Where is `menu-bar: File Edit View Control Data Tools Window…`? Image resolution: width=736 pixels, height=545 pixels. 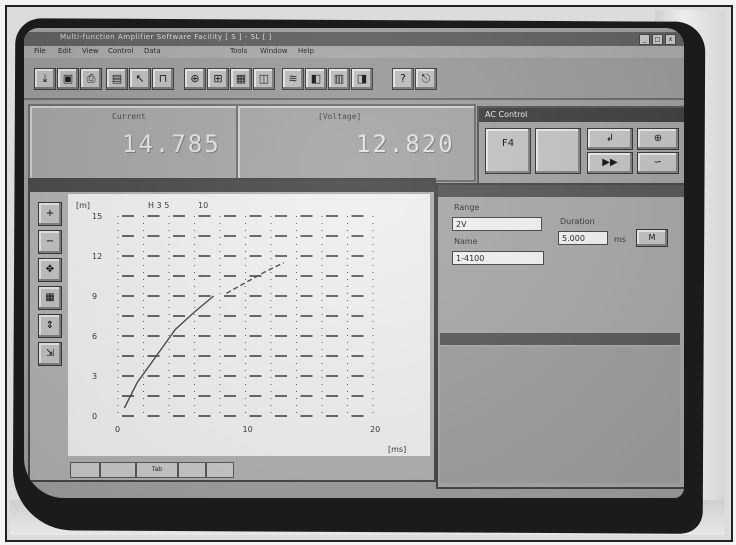
menu-bar: File Edit View Control Data Tools Window… is located at coordinates (354, 52).